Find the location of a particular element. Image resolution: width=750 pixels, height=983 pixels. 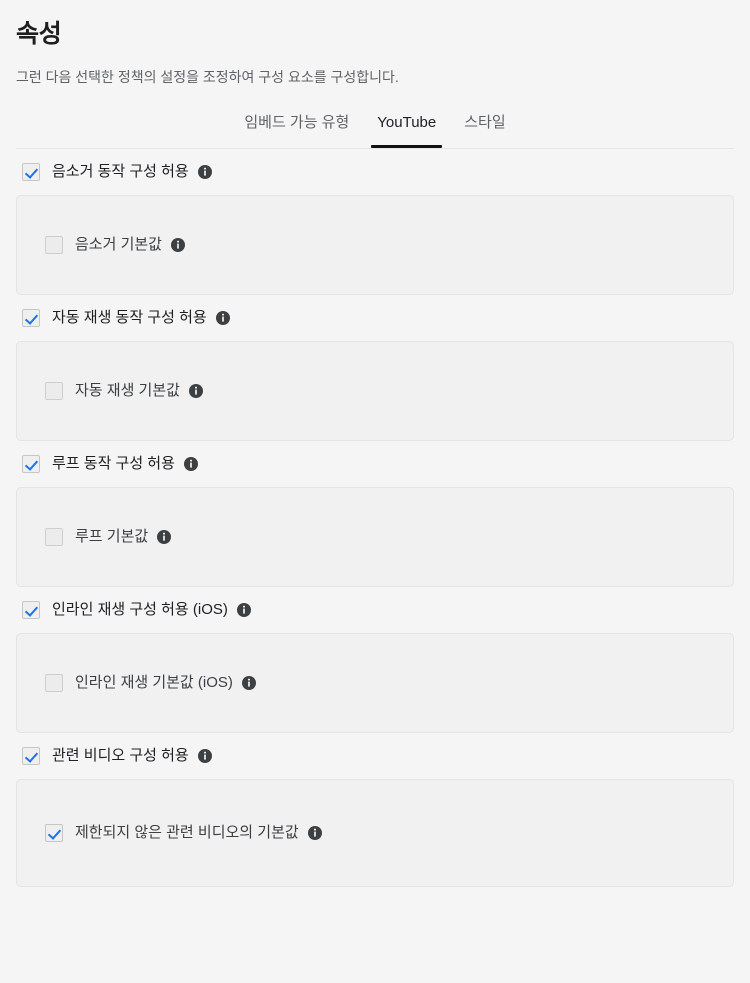

setting-panel-related-videos-default: 제한되지 않은 관련 비디오의 기본값 is located at coordinates (375, 833).